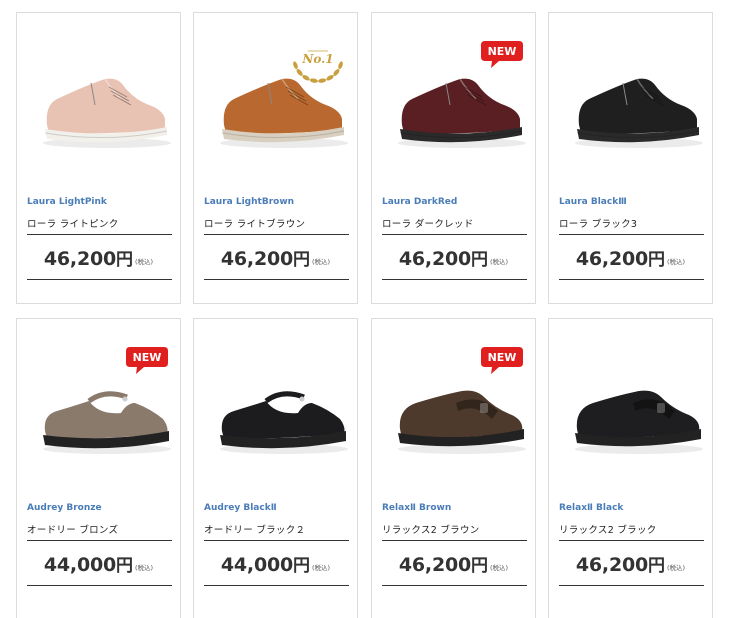 The width and height of the screenshot is (744, 618). Describe the element at coordinates (591, 508) in the screenshot. I see `product-name-en: RelaxⅡ Black` at that location.